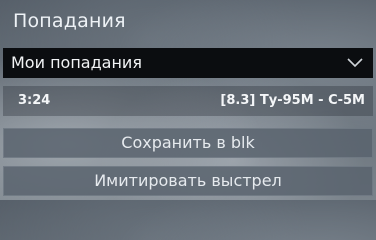 The height and width of the screenshot is (240, 376). I want to click on hits-filter-dropdown: Мои попадания, so click(188, 63).